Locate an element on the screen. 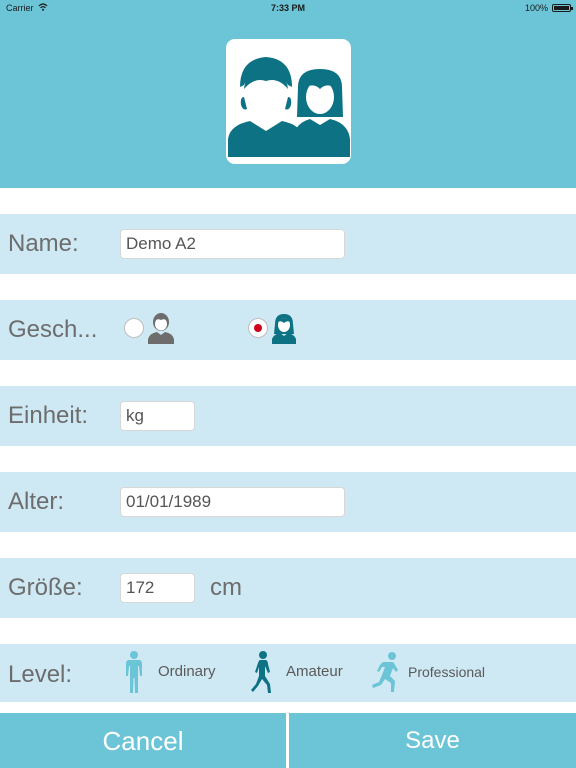 The height and width of the screenshot is (768, 576). level-amateur-label: Amateur is located at coordinates (314, 671).